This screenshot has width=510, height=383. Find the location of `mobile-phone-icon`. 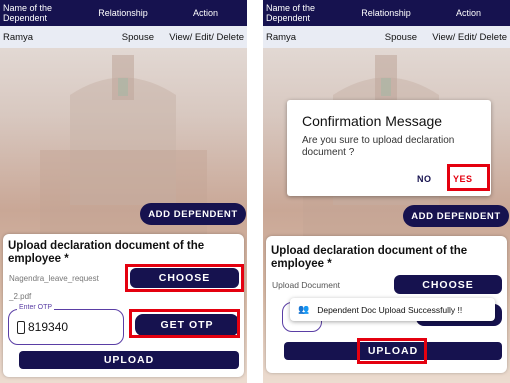

mobile-phone-icon is located at coordinates (21, 327).